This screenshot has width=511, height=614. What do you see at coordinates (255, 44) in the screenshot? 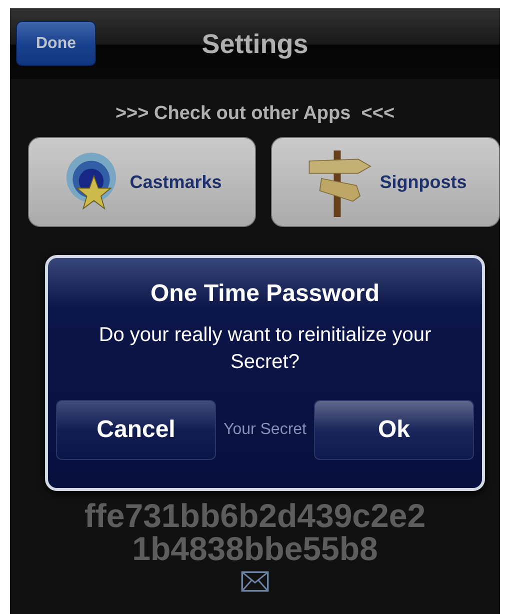
I see `screen-title: Settings` at bounding box center [255, 44].